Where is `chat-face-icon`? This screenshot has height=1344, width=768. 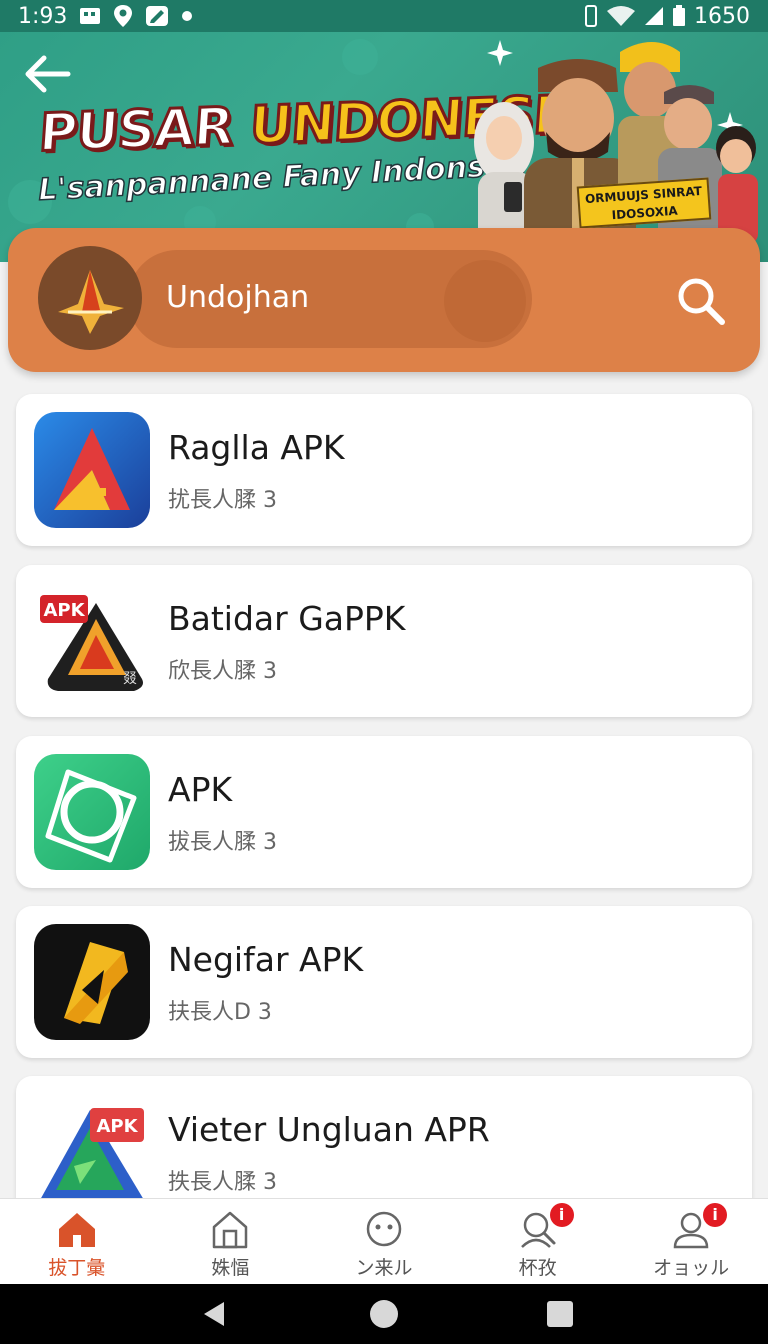
chat-face-icon is located at coordinates (384, 1229).